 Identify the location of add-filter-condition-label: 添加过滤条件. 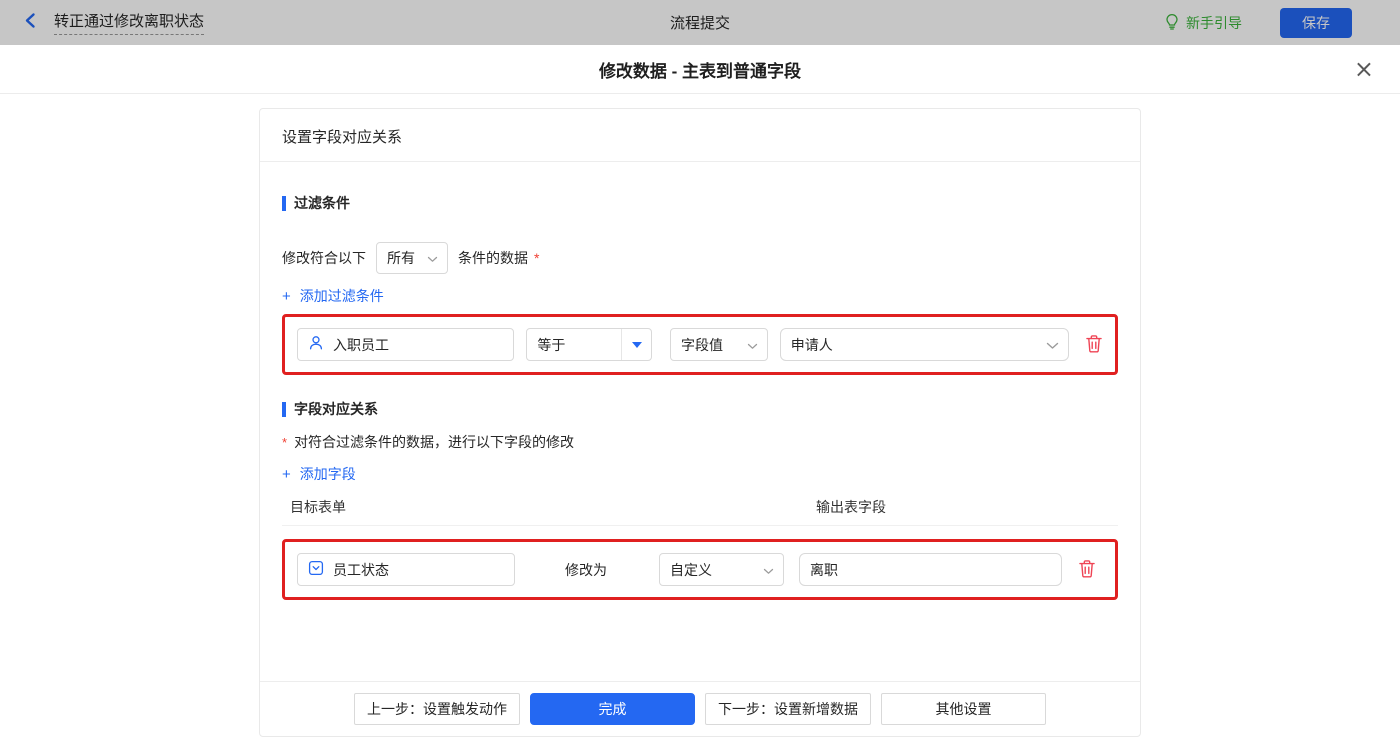
(341, 296).